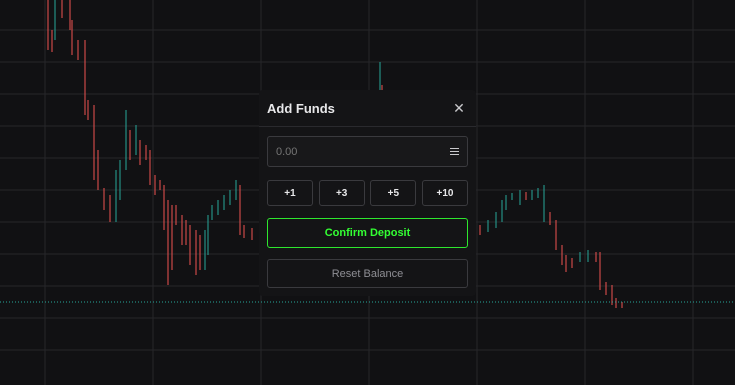 The height and width of the screenshot is (385, 735). Describe the element at coordinates (454, 151) in the screenshot. I see `menu-icon` at that location.